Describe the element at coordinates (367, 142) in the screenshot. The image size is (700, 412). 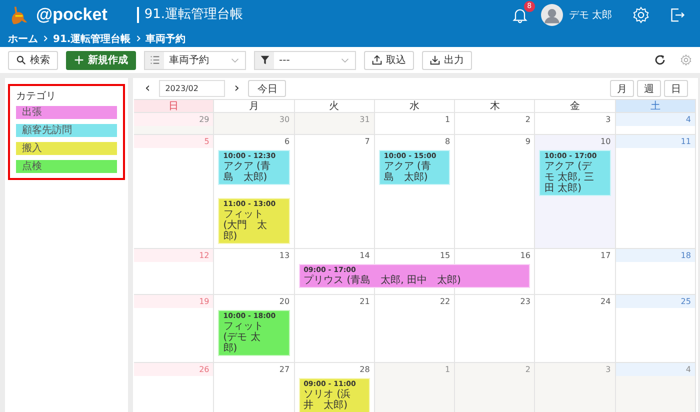
I see `day-number: 7` at that location.